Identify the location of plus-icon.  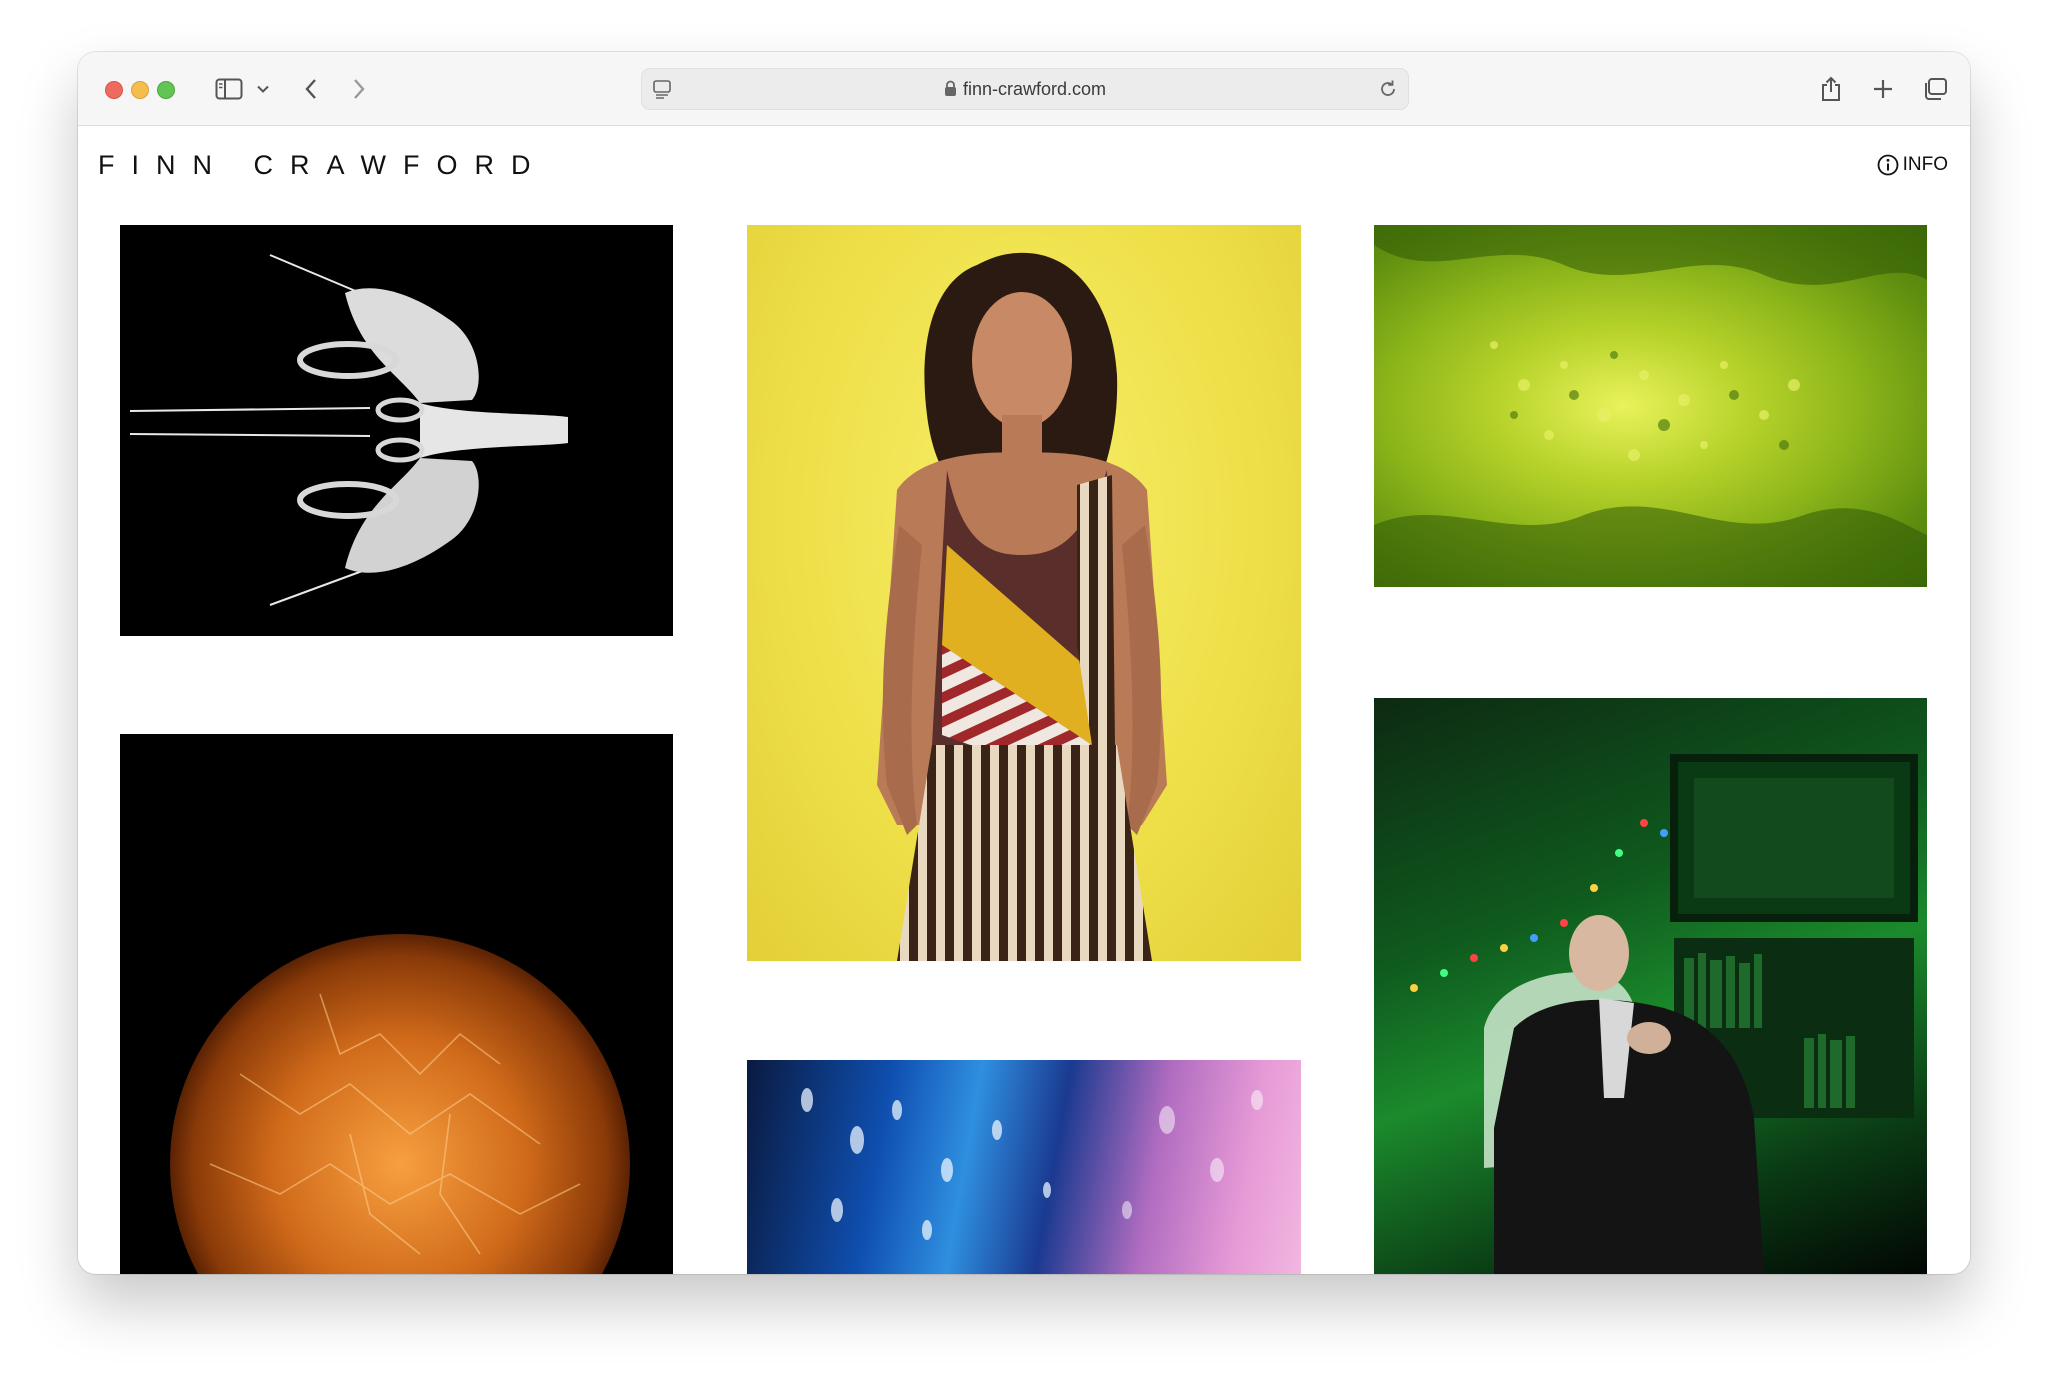
(1883, 89).